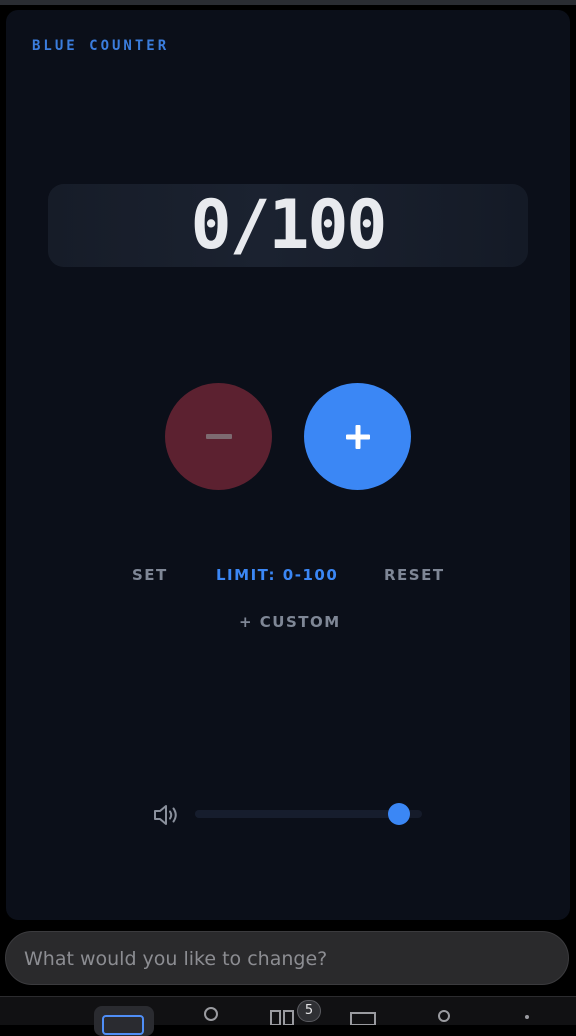 This screenshot has height=1036, width=576. What do you see at coordinates (363, 1014) in the screenshot?
I see `nav-item-window-icon` at bounding box center [363, 1014].